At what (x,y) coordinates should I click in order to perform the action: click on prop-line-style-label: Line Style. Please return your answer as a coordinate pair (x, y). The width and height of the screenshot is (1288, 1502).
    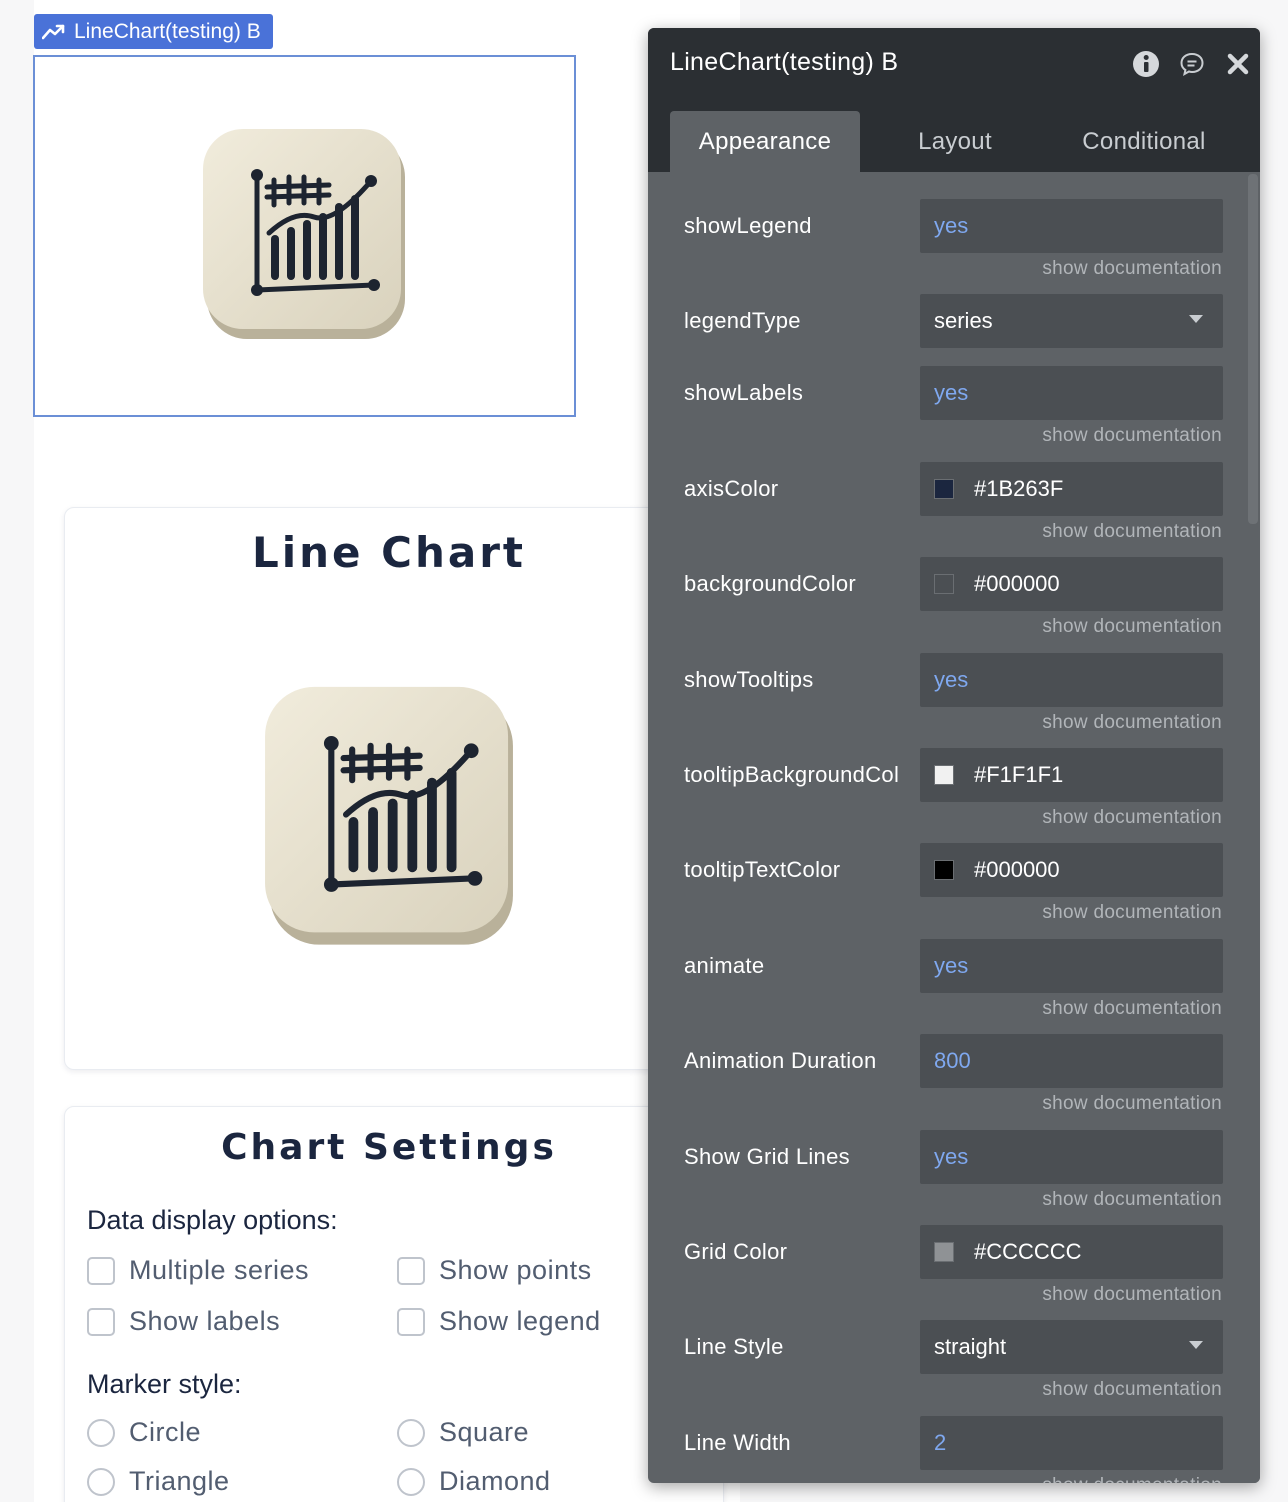
    Looking at the image, I should click on (734, 1346).